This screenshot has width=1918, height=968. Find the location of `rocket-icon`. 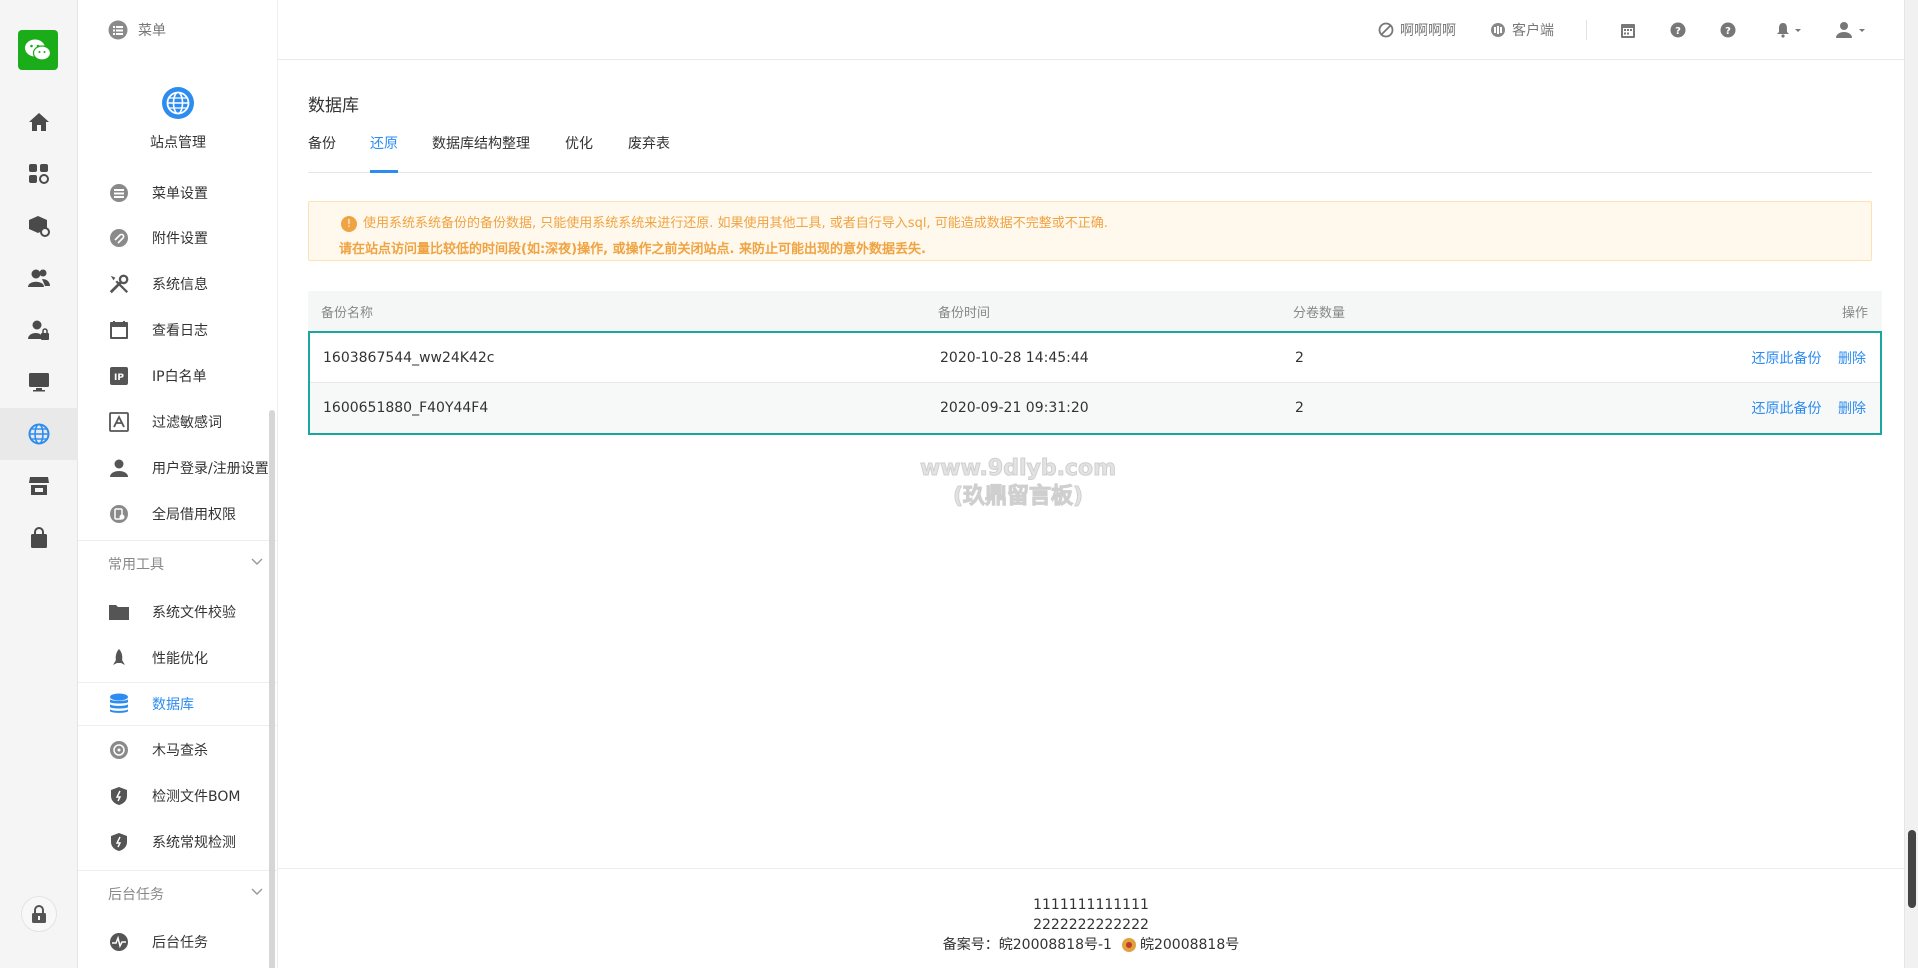

rocket-icon is located at coordinates (119, 658).